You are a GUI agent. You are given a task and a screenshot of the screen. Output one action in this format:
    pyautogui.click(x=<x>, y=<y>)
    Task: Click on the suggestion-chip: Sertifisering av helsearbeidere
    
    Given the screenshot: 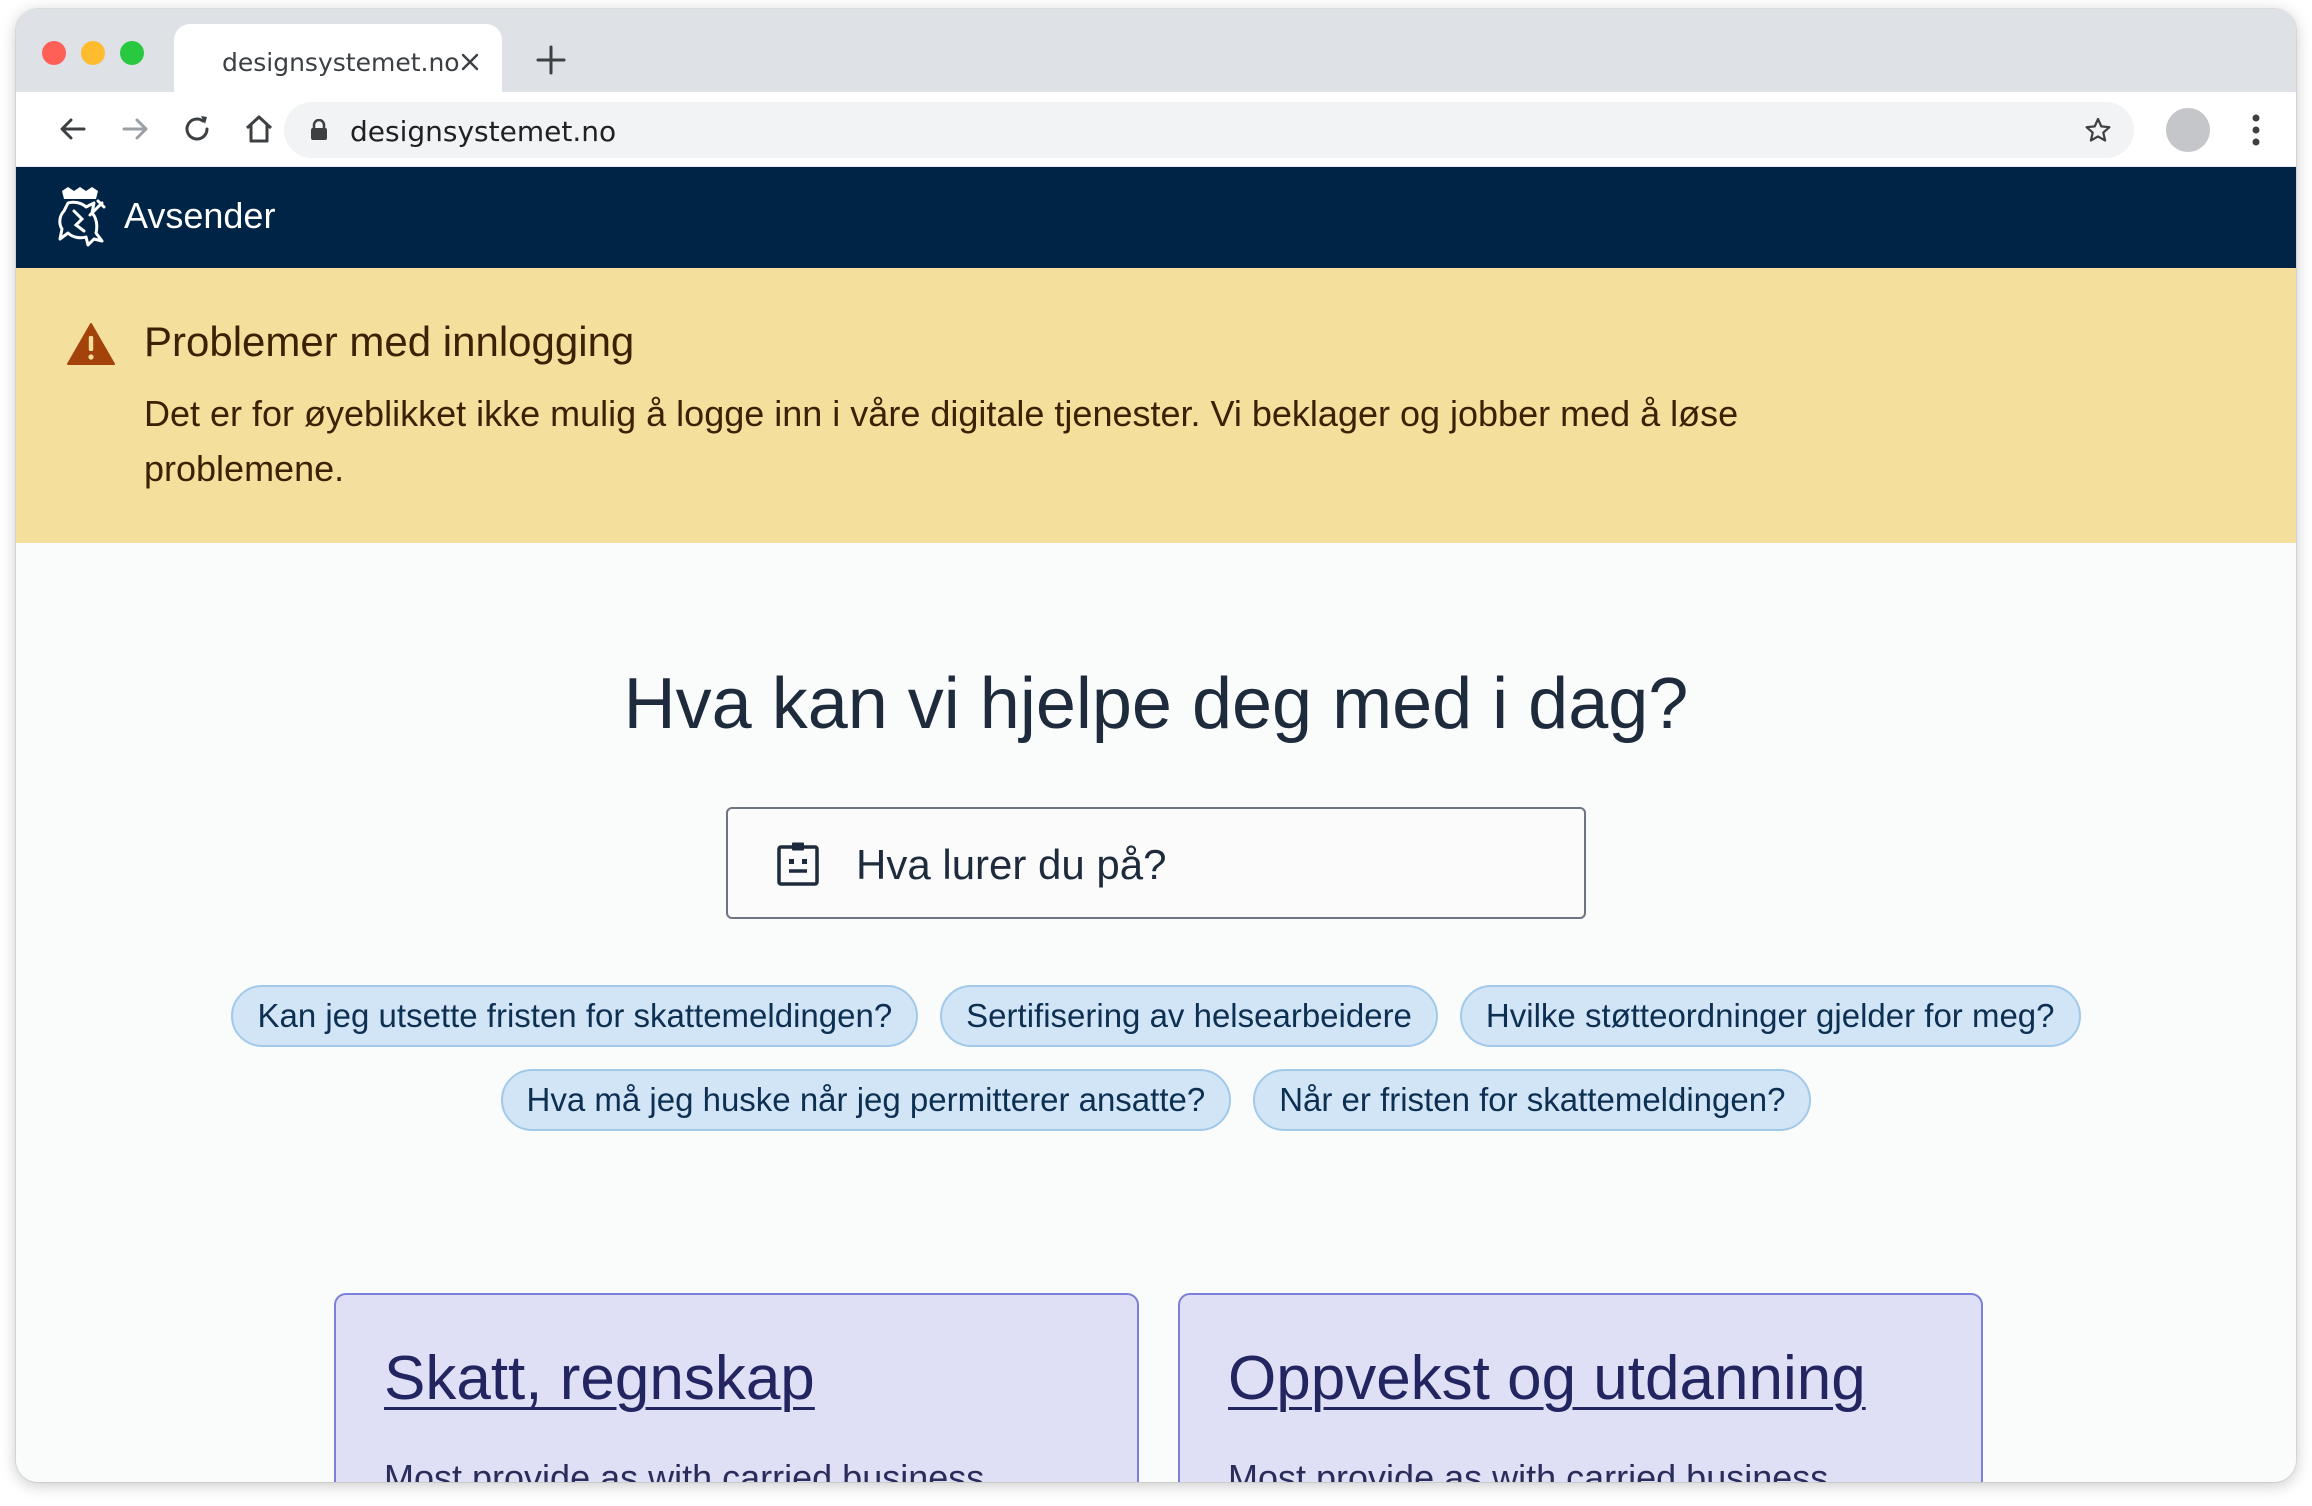 What is the action you would take?
    pyautogui.click(x=1189, y=1016)
    